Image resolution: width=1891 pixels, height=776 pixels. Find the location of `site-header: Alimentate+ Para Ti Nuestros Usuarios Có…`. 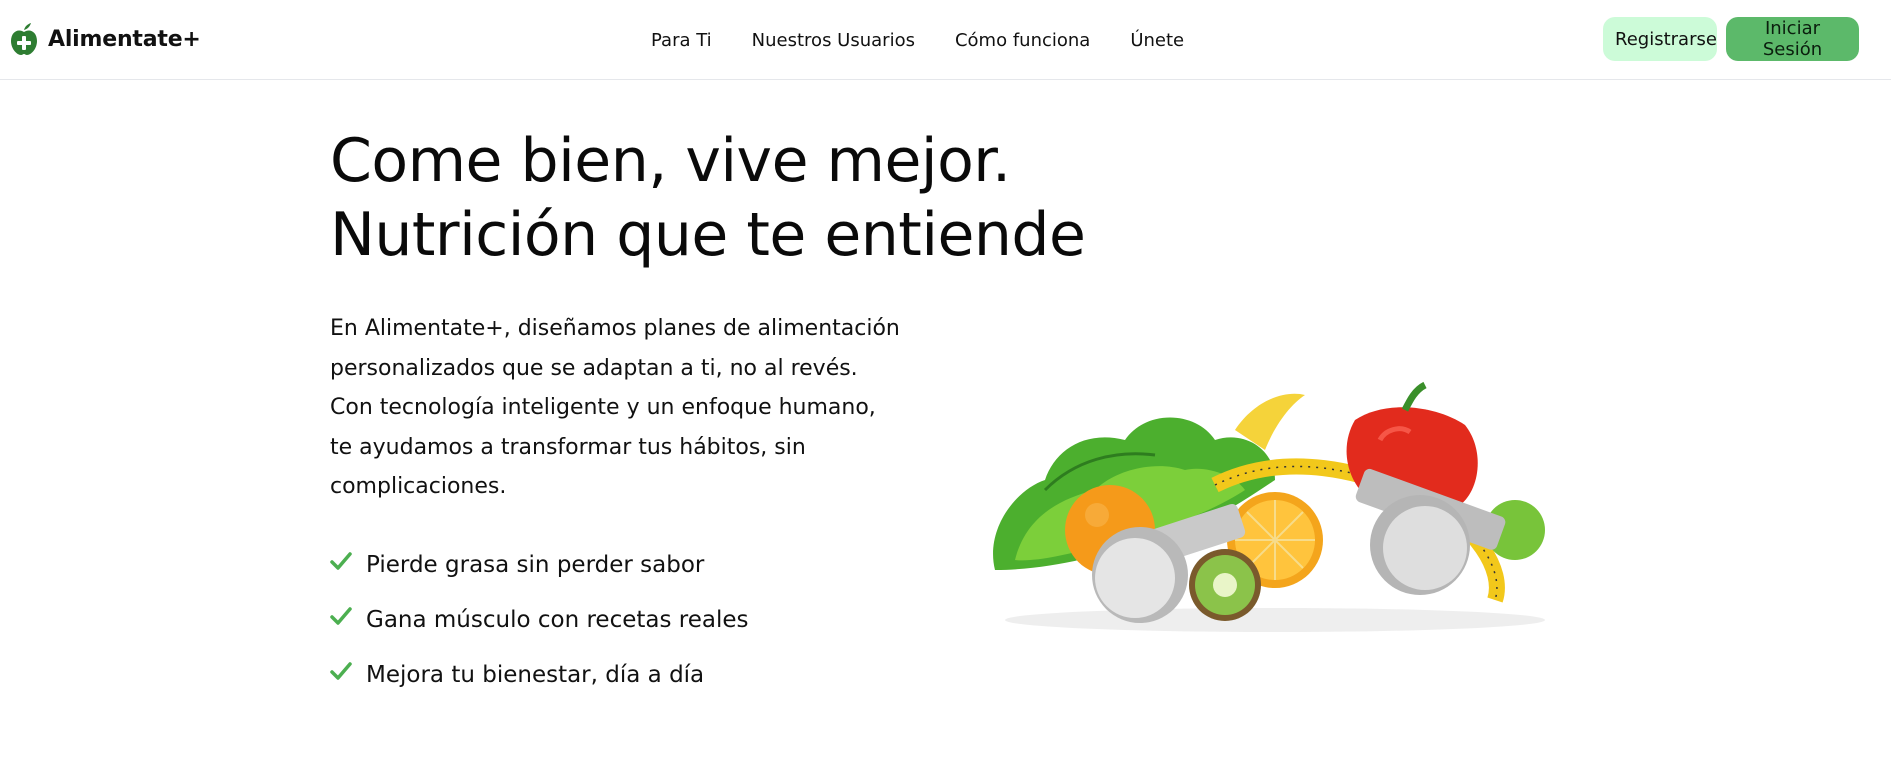

site-header: Alimentate+ Para Ti Nuestros Usuarios Có… is located at coordinates (945, 40).